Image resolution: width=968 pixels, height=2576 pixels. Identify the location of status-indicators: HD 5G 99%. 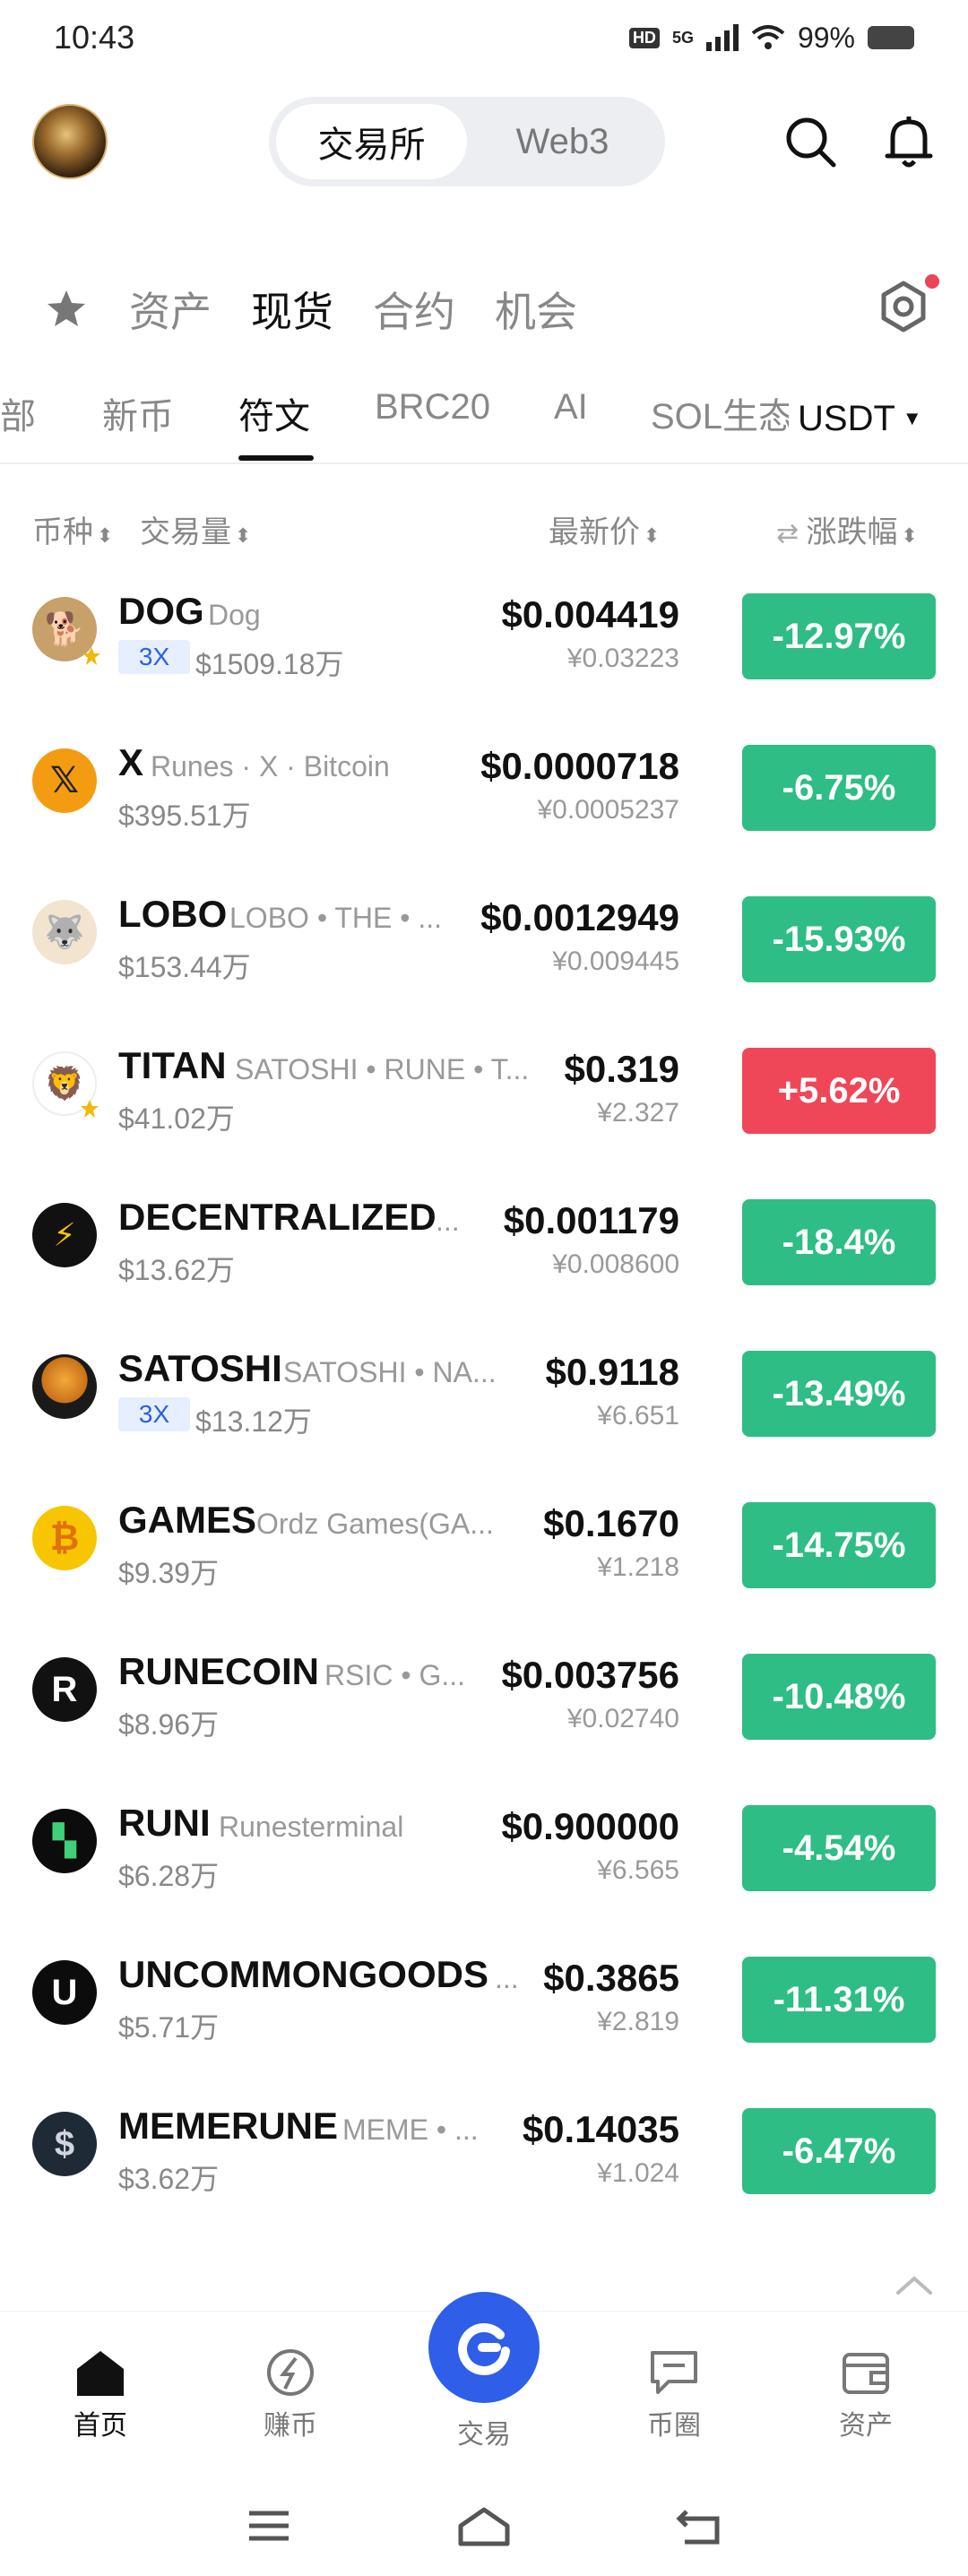
(771, 38).